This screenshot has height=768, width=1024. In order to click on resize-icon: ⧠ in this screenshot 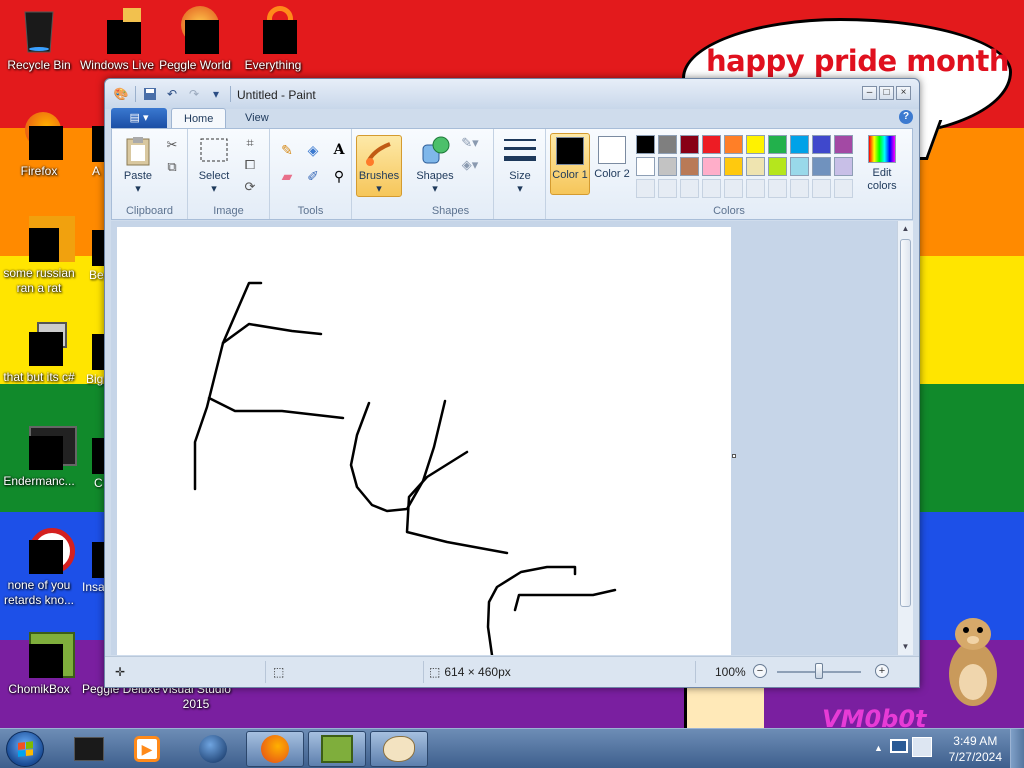, I will do `click(250, 165)`.